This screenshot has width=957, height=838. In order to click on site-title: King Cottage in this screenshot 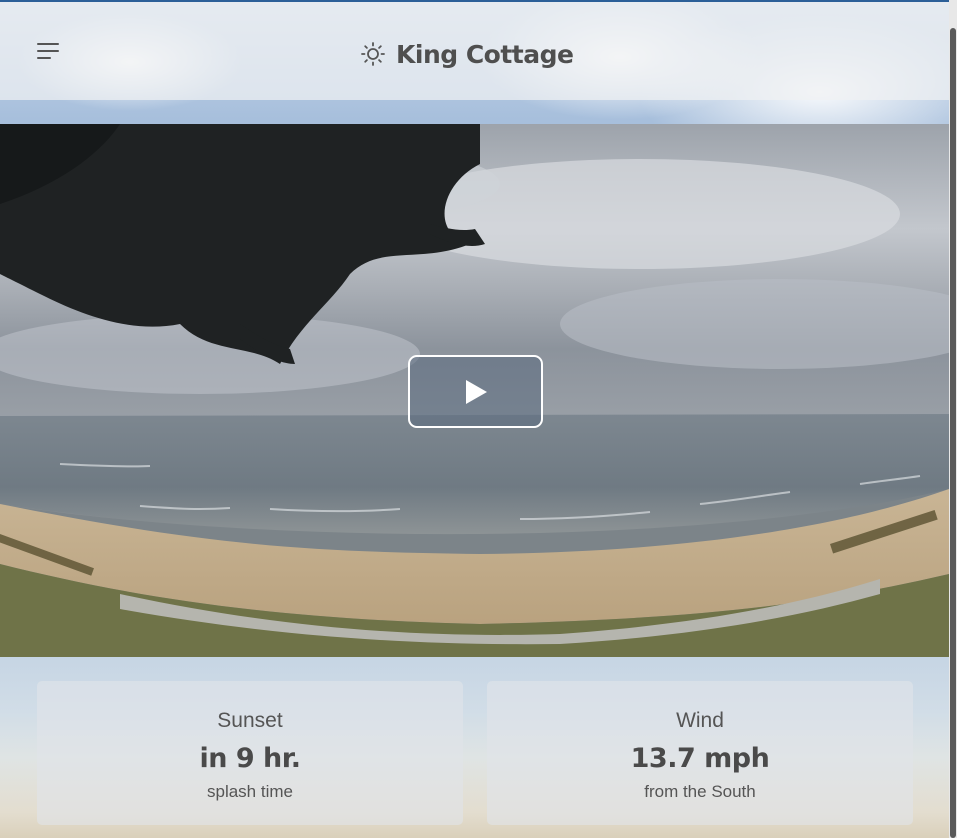, I will do `click(485, 54)`.